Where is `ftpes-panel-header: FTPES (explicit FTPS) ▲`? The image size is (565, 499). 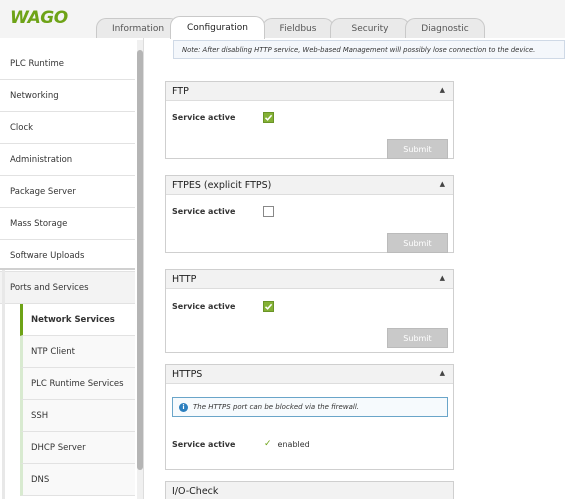
ftpes-panel-header: FTPES (explicit FTPS) ▲ is located at coordinates (309, 185).